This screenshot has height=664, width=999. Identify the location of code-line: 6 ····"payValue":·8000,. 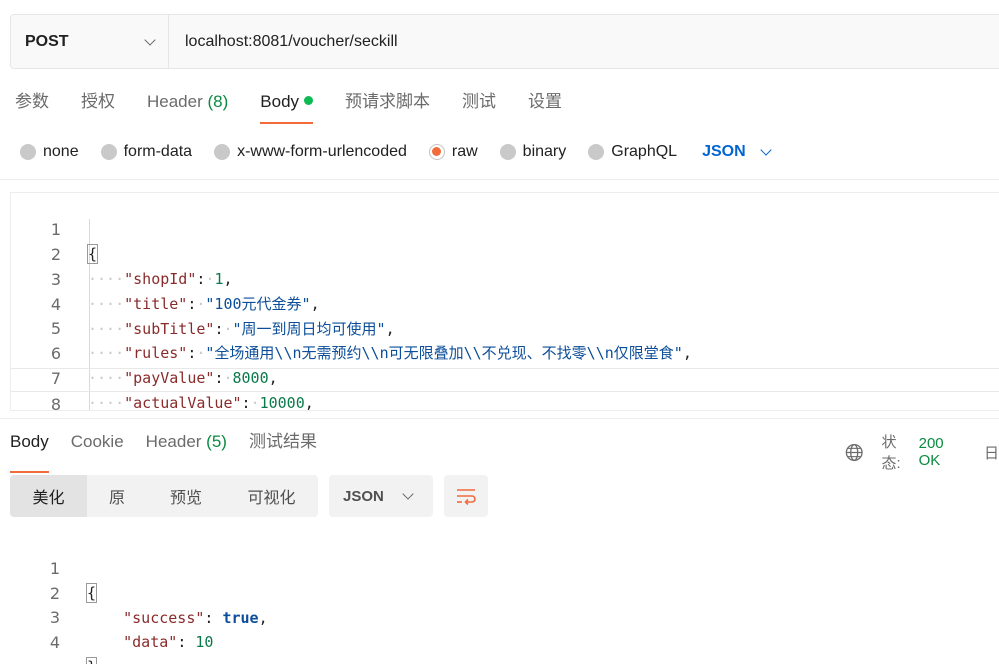
(505, 352).